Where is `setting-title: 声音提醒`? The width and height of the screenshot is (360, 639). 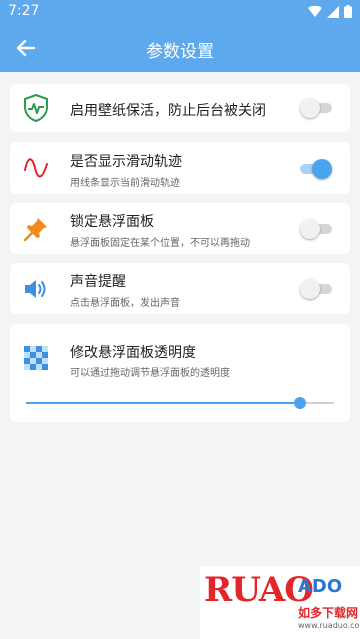
setting-title: 声音提醒 is located at coordinates (98, 282).